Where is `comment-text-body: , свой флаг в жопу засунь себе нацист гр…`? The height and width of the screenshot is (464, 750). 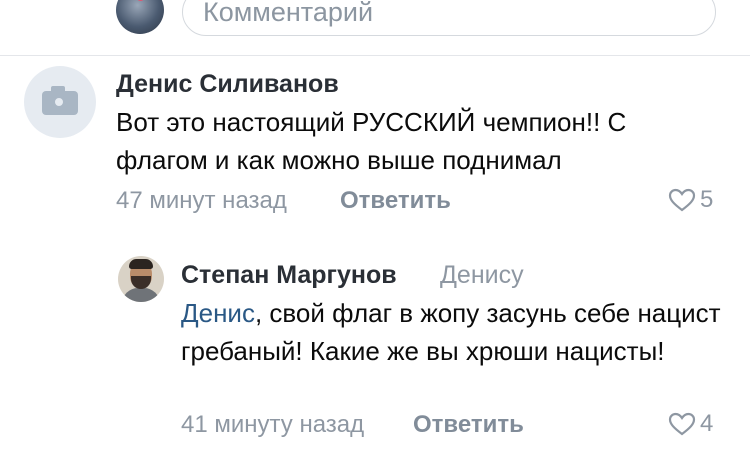 comment-text-body: , свой флаг в жопу засунь себе нацист гр… is located at coordinates (451, 332).